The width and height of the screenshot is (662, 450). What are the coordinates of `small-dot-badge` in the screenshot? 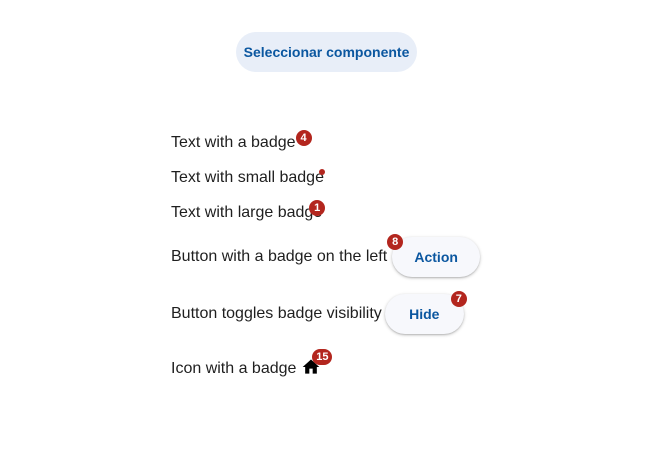 It's located at (321, 172).